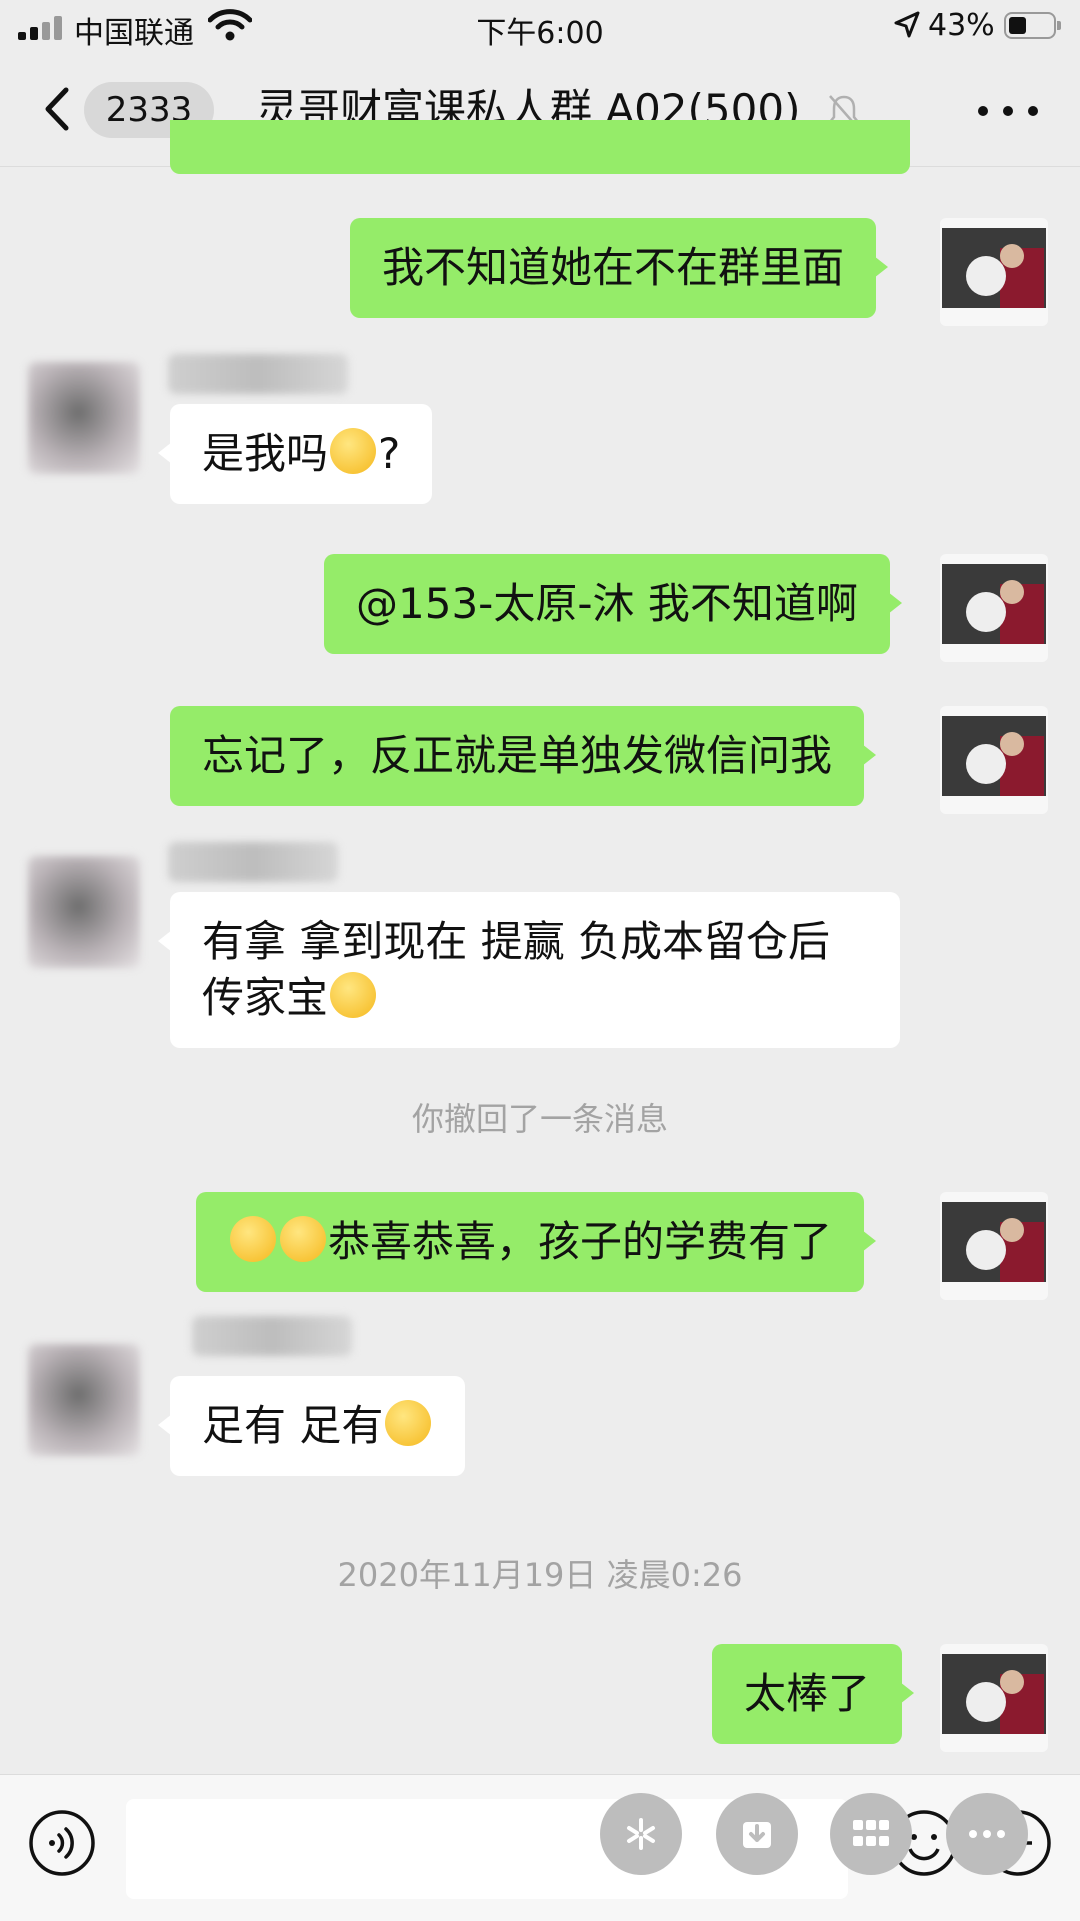  I want to click on message-bubble-sent: 忘记了，反正就是单独发微信问我, so click(523, 756).